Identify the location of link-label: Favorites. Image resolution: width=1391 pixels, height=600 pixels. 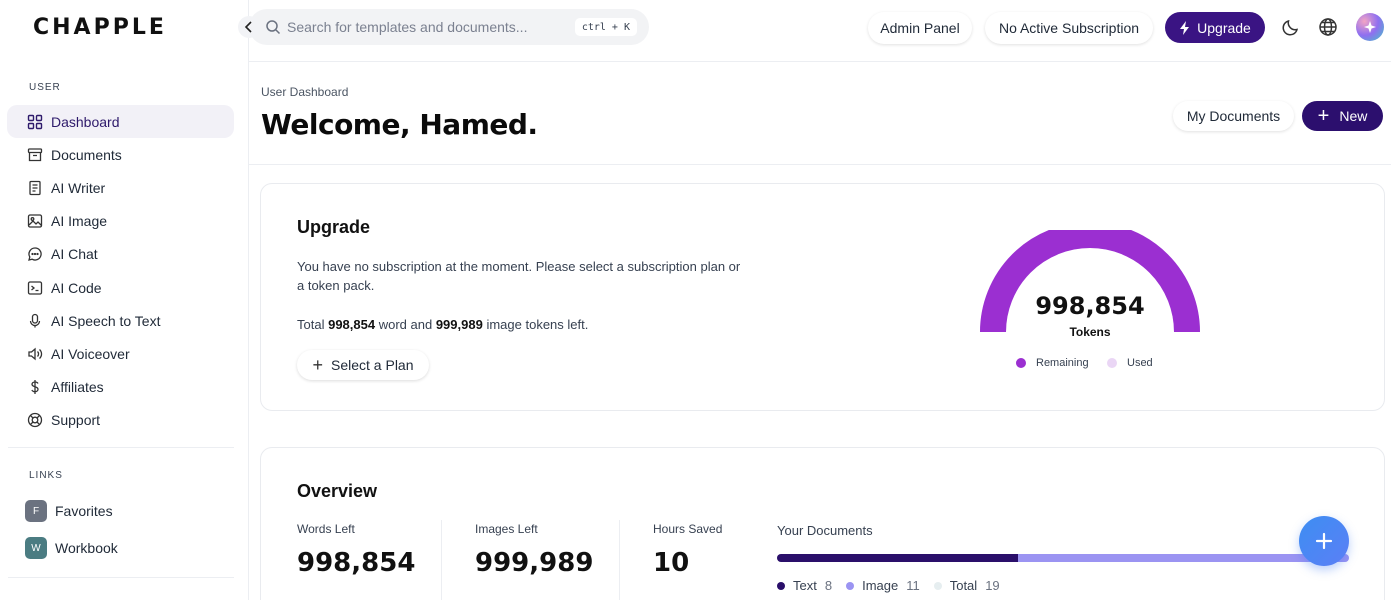
(84, 511).